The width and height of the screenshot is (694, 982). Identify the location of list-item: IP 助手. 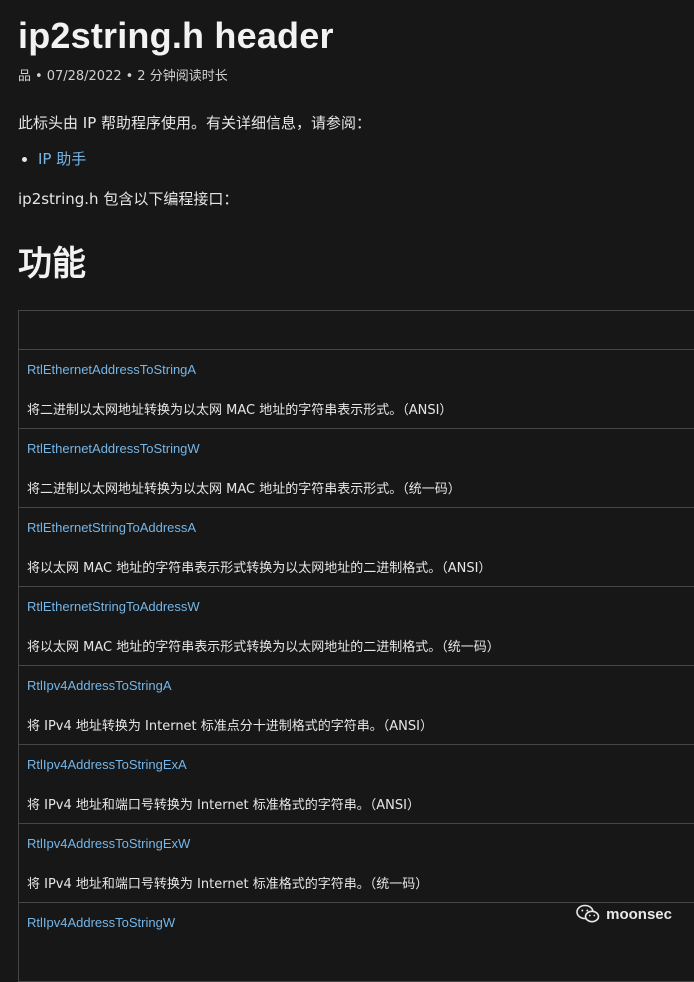
(366, 159).